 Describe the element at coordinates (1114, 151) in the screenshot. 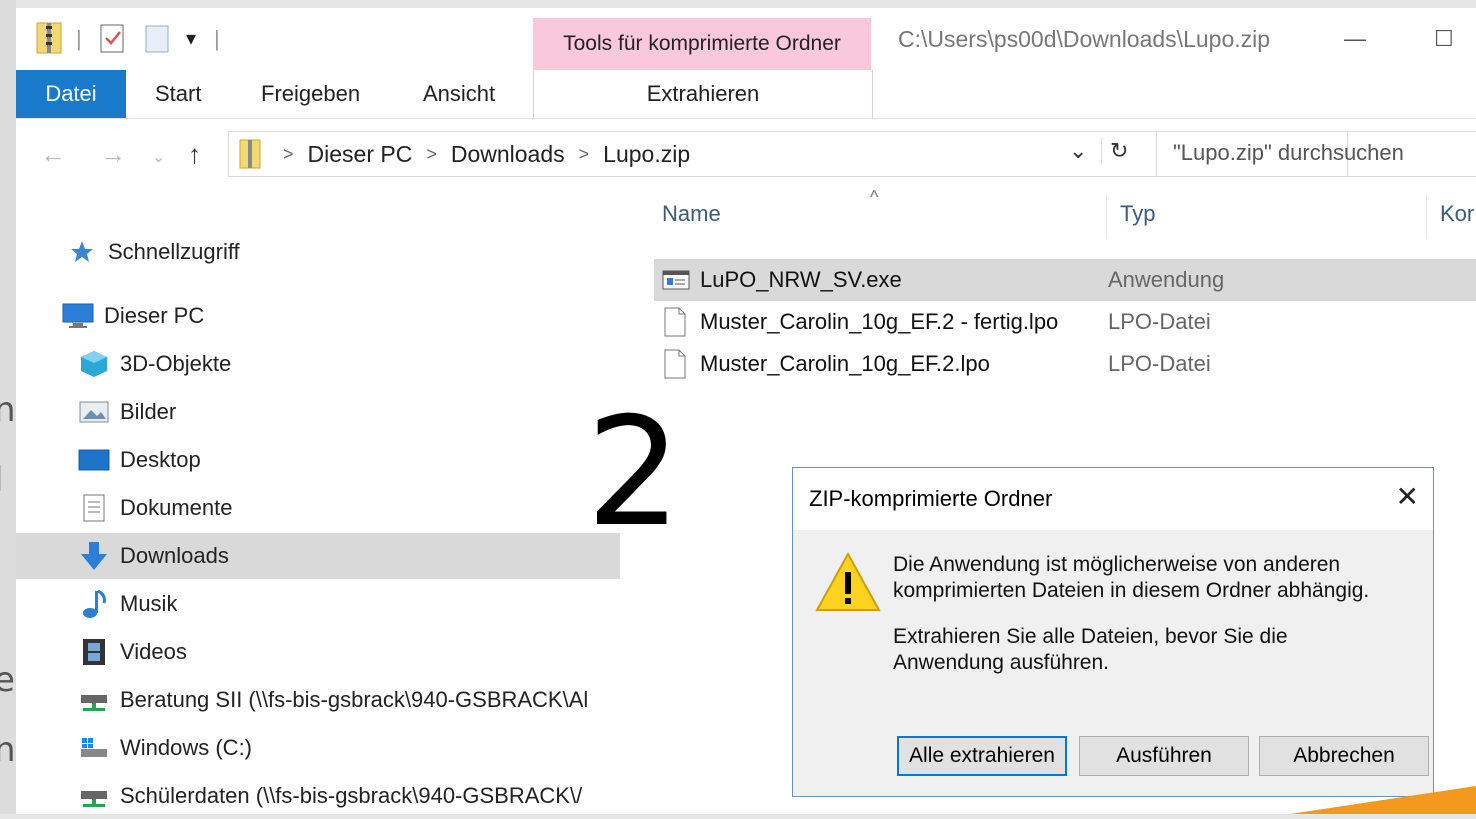

I see `refresh-icon: ↻` at that location.